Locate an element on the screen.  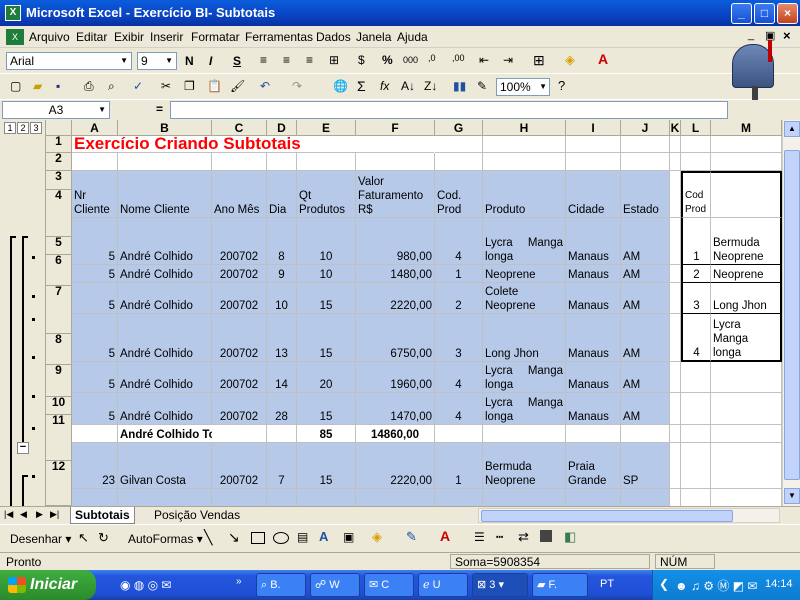
cell-f: Valor Faturamento R$ is located at coordinates (395, 194).